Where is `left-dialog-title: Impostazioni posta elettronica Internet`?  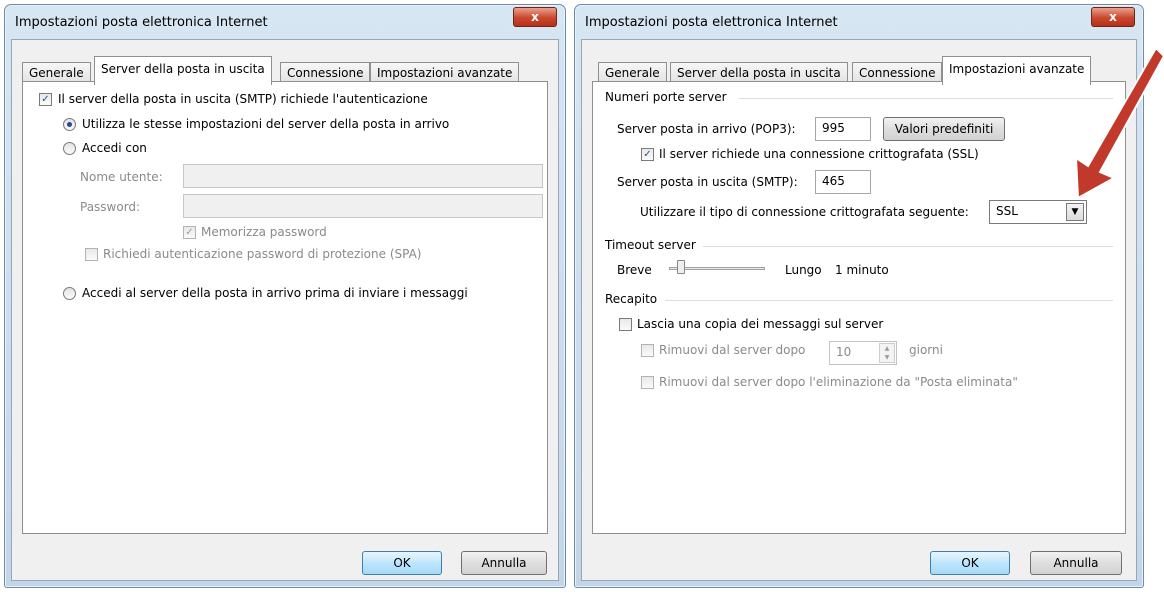
left-dialog-title: Impostazioni posta elettronica Internet is located at coordinates (141, 22).